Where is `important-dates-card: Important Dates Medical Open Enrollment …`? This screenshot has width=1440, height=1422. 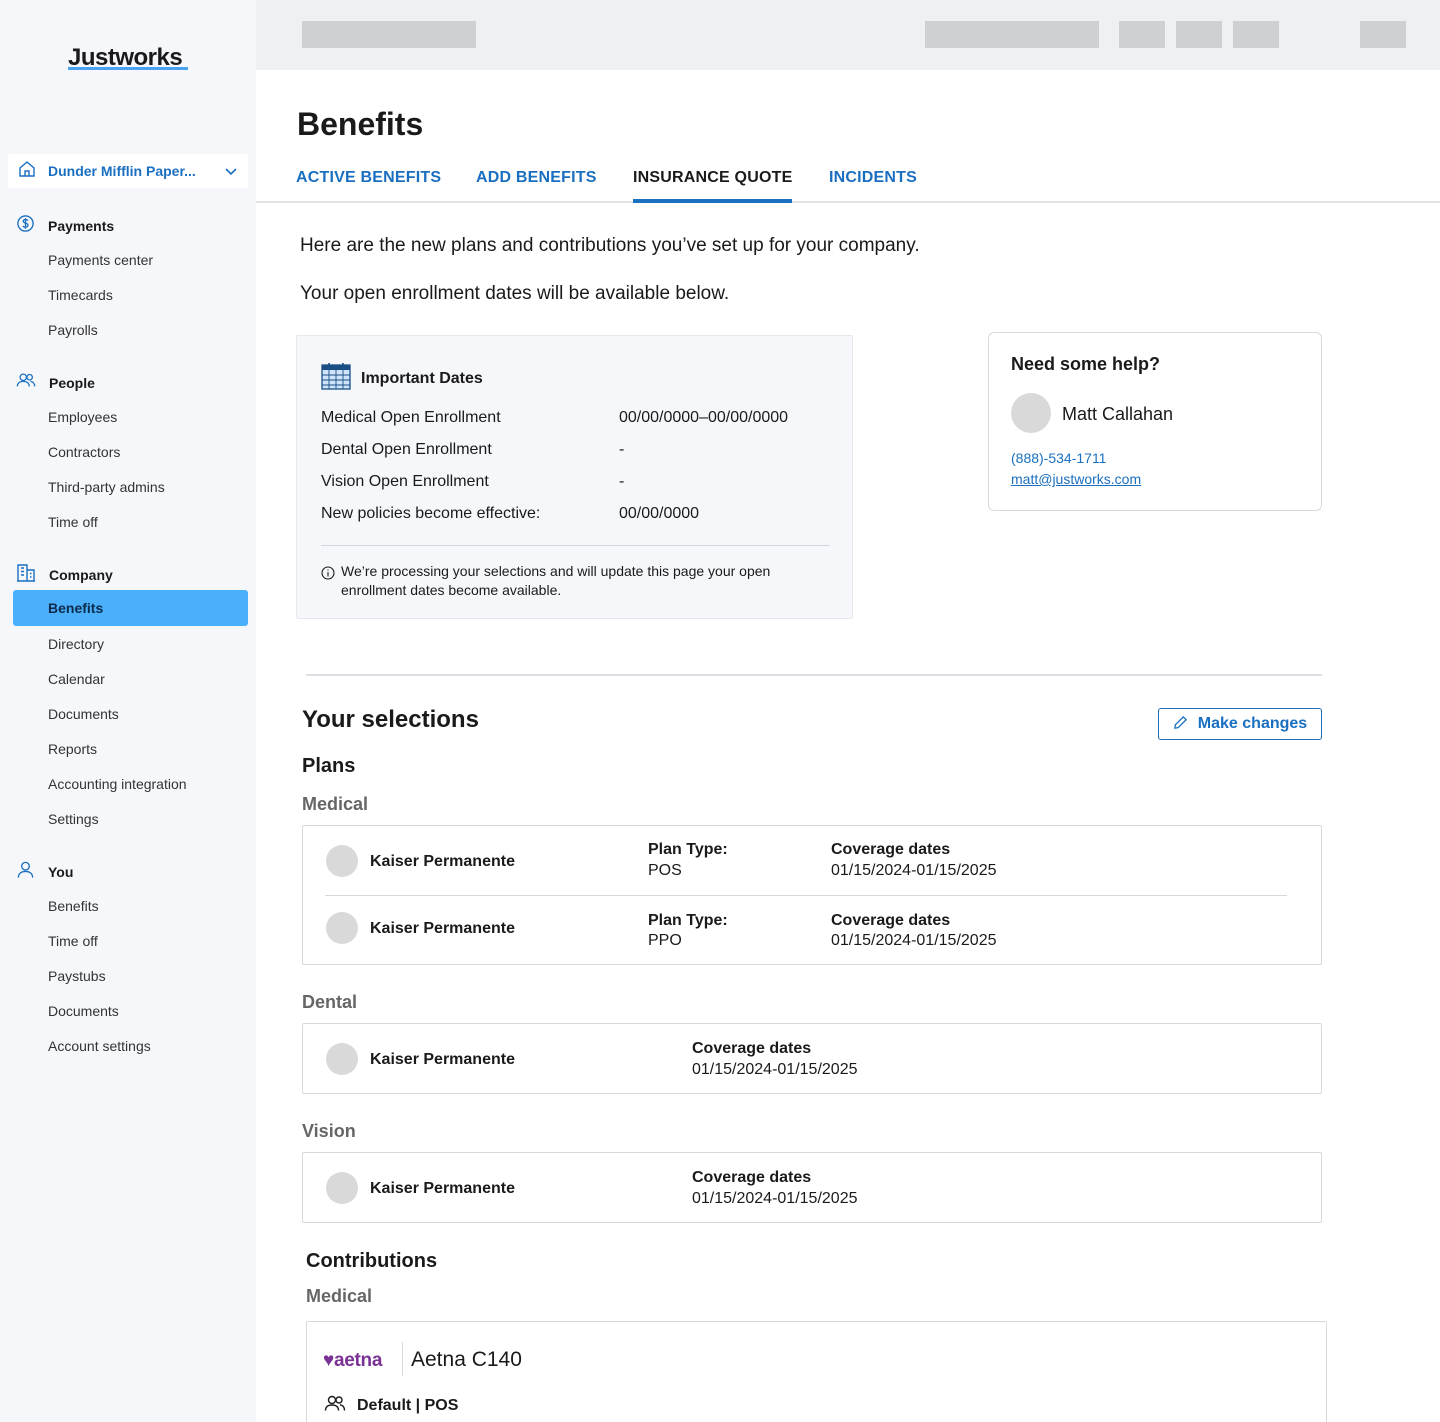 important-dates-card: Important Dates Medical Open Enrollment … is located at coordinates (574, 477).